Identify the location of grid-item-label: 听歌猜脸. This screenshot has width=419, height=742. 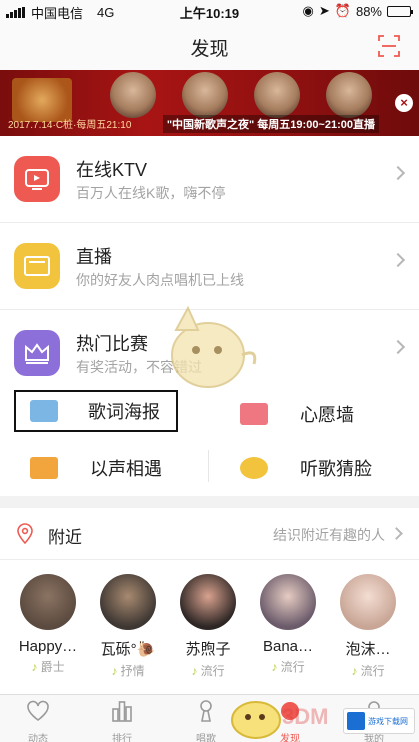
(336, 469).